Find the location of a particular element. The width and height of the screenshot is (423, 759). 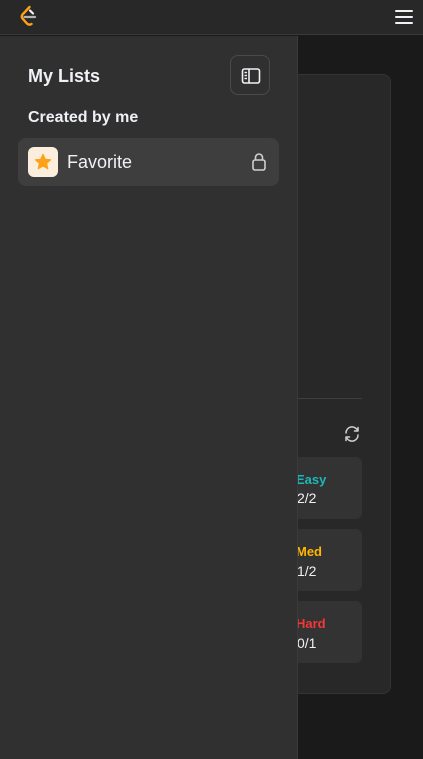

difficulty-label: Easy is located at coordinates (311, 479).